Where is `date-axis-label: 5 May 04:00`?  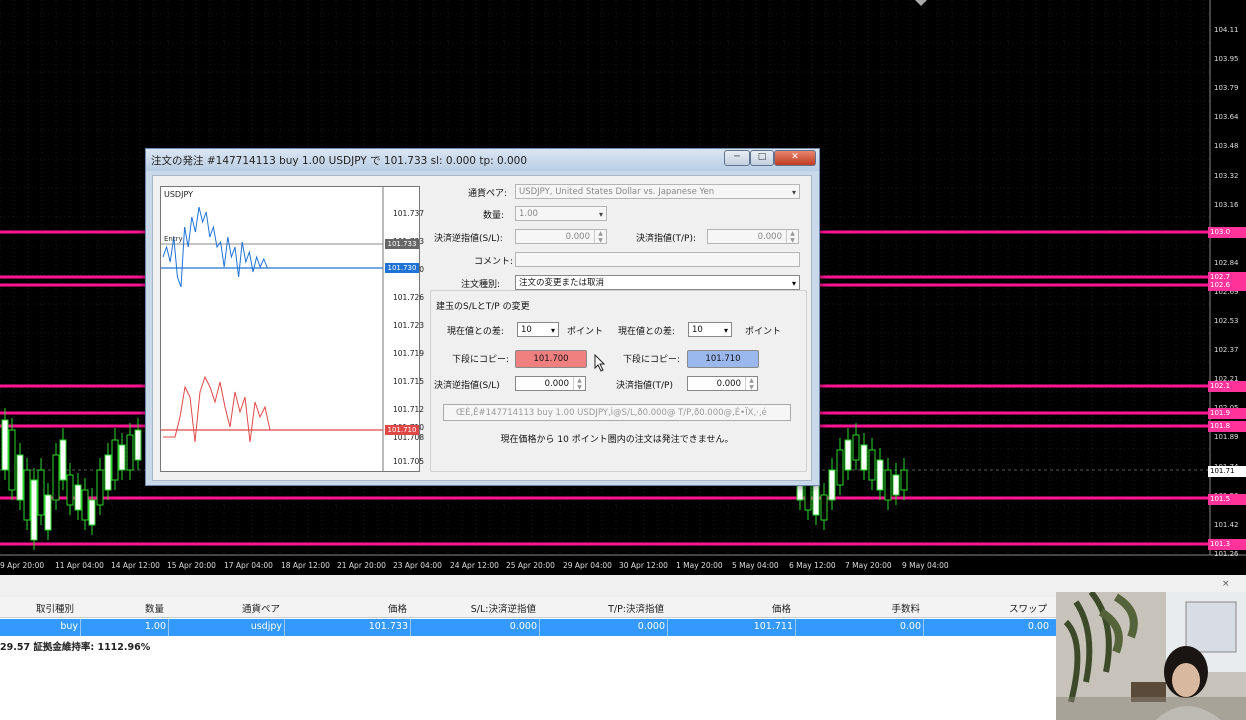 date-axis-label: 5 May 04:00 is located at coordinates (755, 565).